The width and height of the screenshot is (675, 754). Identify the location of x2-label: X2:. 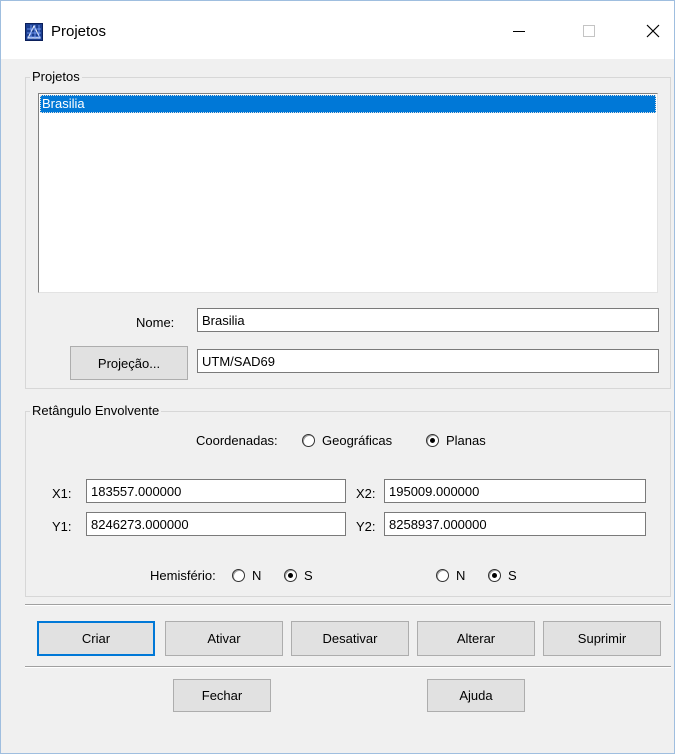
(366, 493).